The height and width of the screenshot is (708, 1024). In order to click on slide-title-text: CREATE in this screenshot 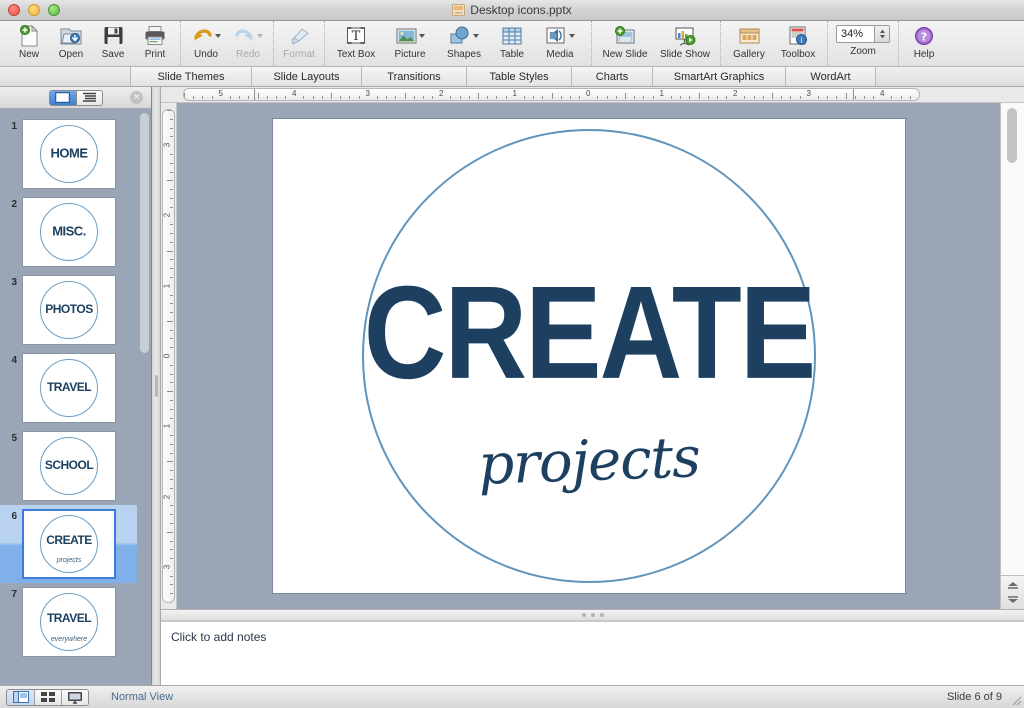, I will do `click(588, 333)`.